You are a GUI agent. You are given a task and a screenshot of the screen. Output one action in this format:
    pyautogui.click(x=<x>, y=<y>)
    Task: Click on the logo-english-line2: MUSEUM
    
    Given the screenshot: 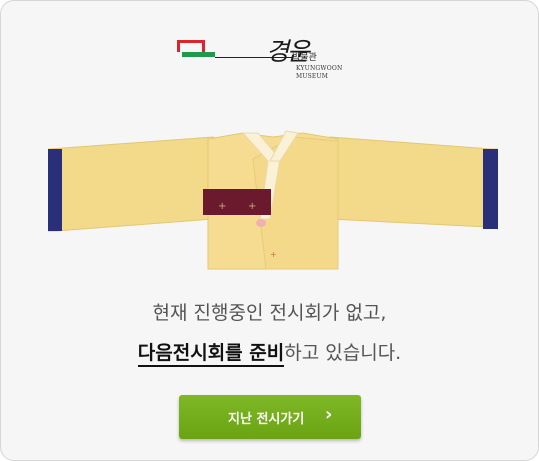 What is the action you would take?
    pyautogui.click(x=312, y=76)
    